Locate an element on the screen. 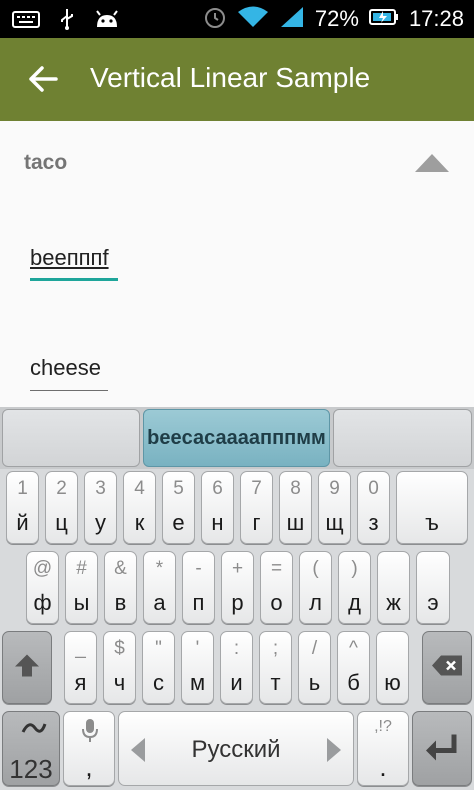  key-row2-6: + р is located at coordinates (237, 587).